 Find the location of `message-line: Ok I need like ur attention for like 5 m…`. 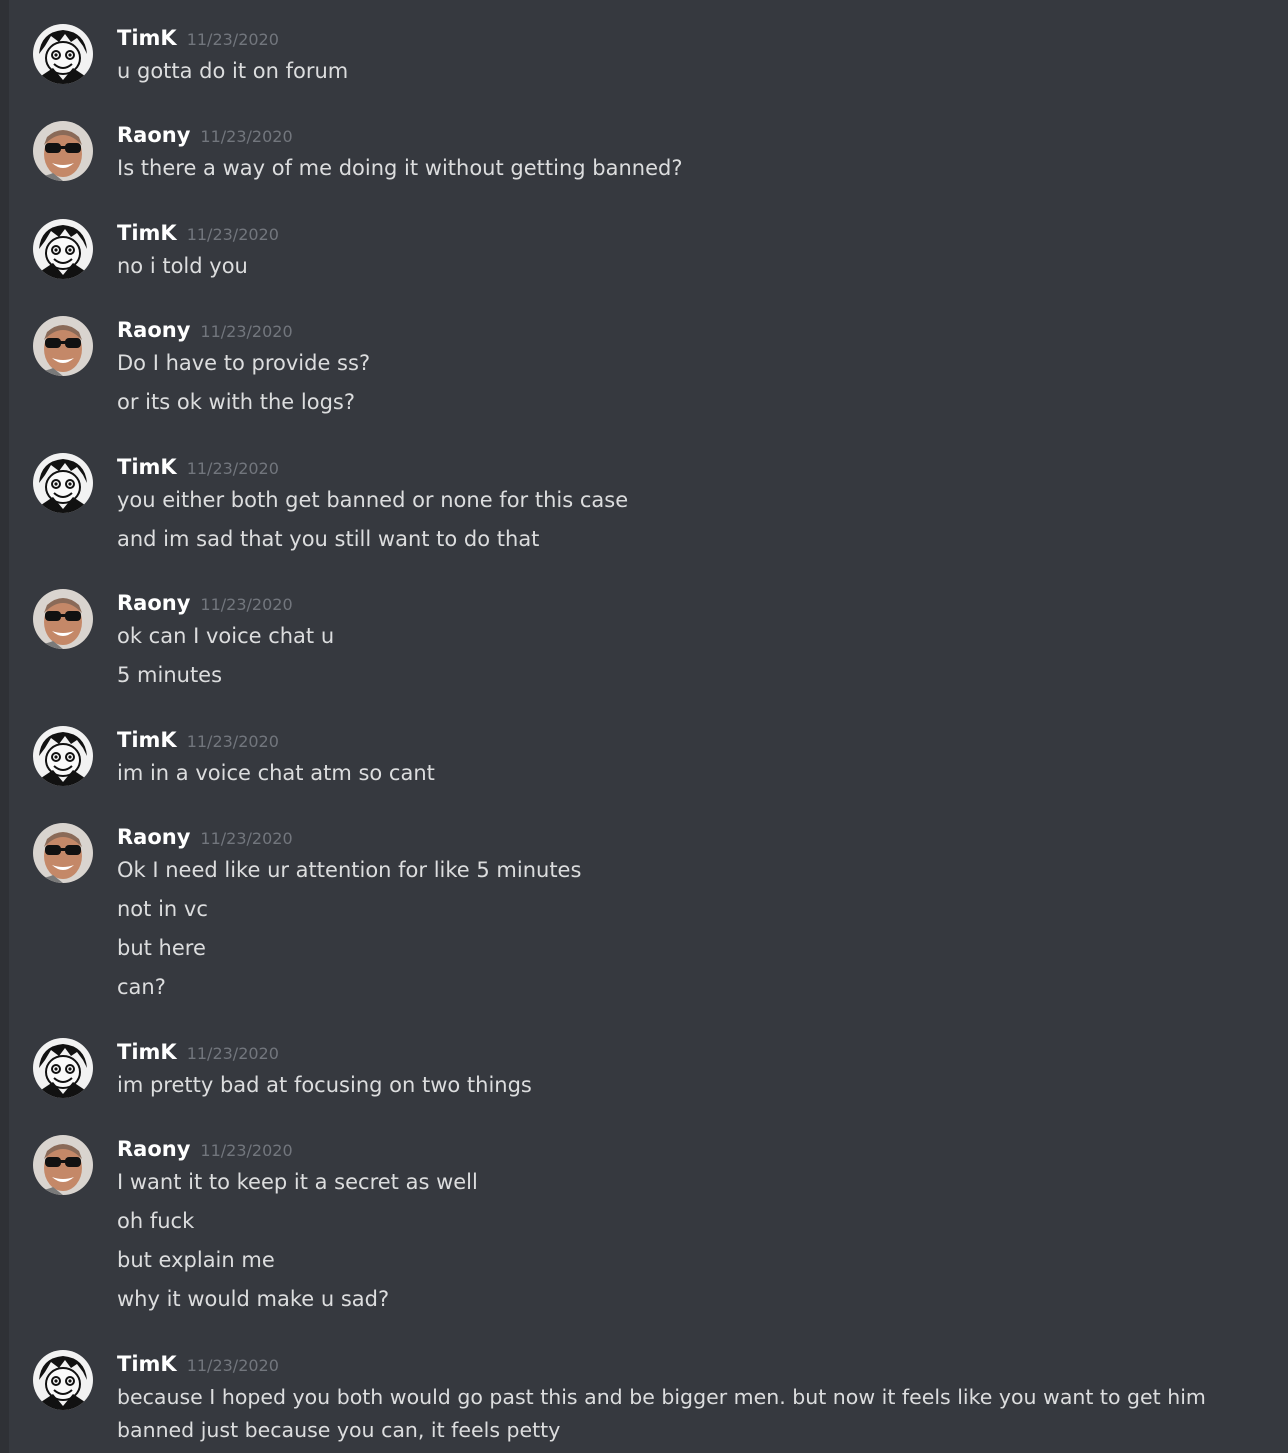

message-line: Ok I need like ur attention for like 5 m… is located at coordinates (349, 870).